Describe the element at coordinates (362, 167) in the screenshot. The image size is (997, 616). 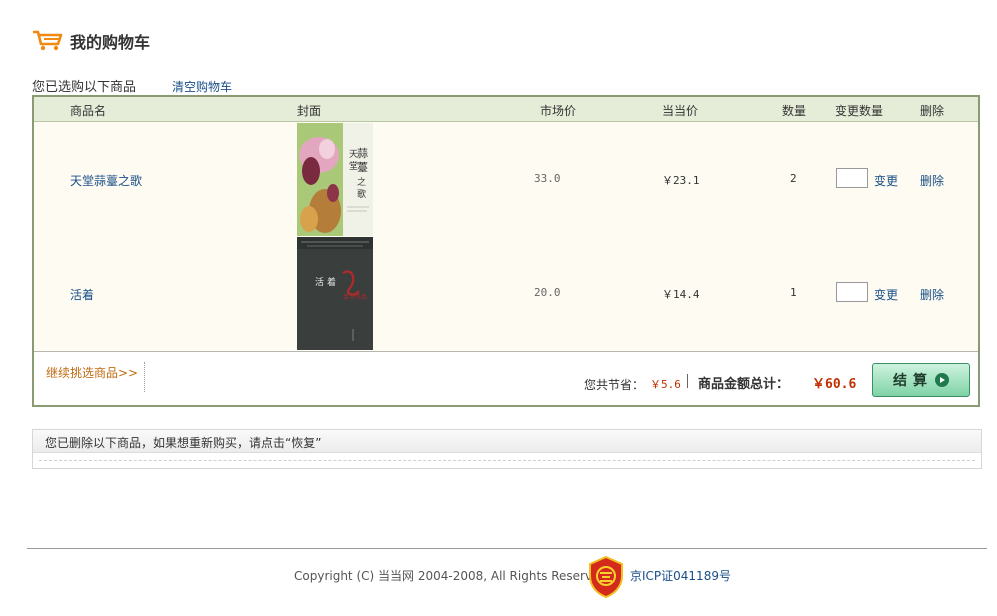
I see `svg-text: 薹` at that location.